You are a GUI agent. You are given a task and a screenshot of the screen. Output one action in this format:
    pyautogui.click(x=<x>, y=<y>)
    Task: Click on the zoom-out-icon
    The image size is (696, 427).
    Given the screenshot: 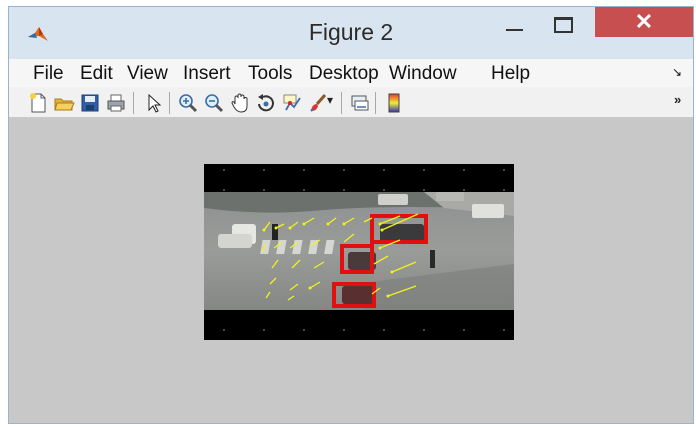 What is the action you would take?
    pyautogui.click(x=214, y=103)
    